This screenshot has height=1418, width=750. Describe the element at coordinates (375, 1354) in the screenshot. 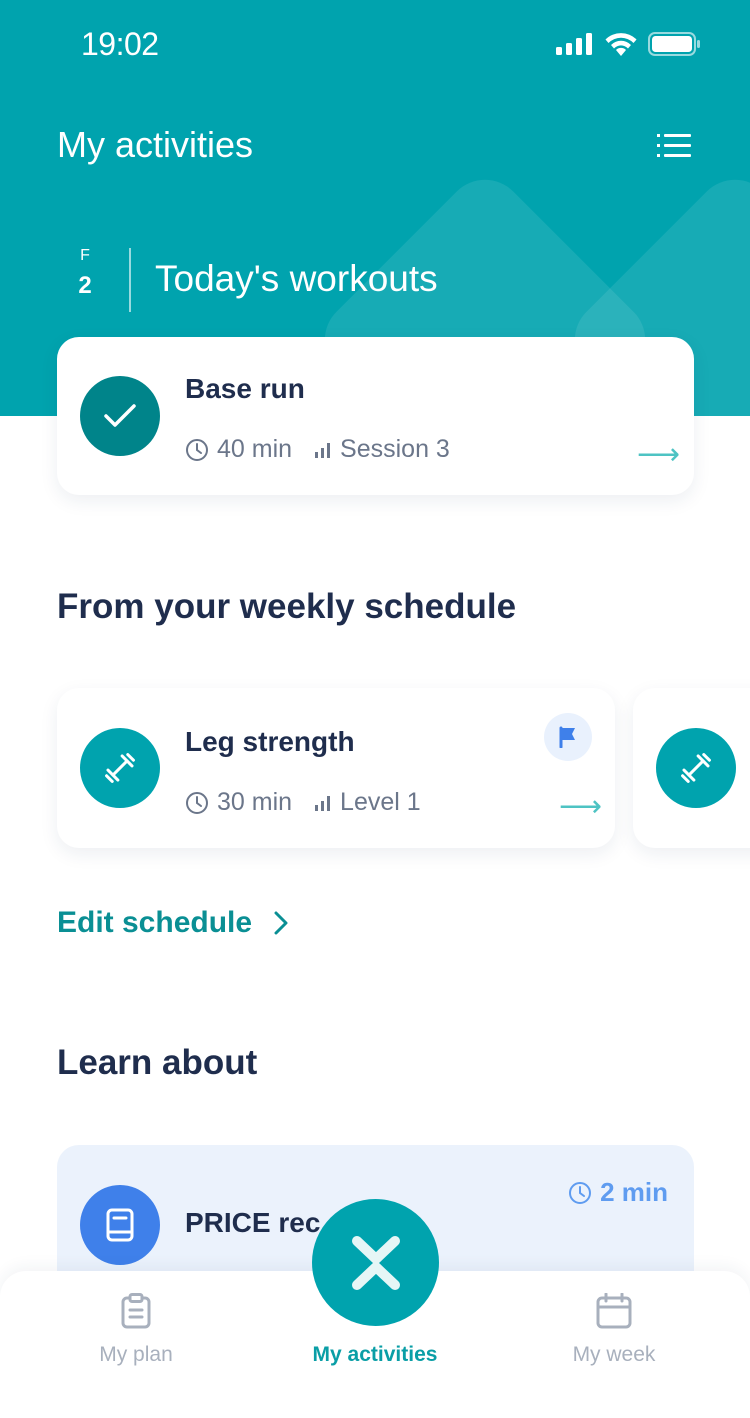

I see `tab-label: My activities` at that location.